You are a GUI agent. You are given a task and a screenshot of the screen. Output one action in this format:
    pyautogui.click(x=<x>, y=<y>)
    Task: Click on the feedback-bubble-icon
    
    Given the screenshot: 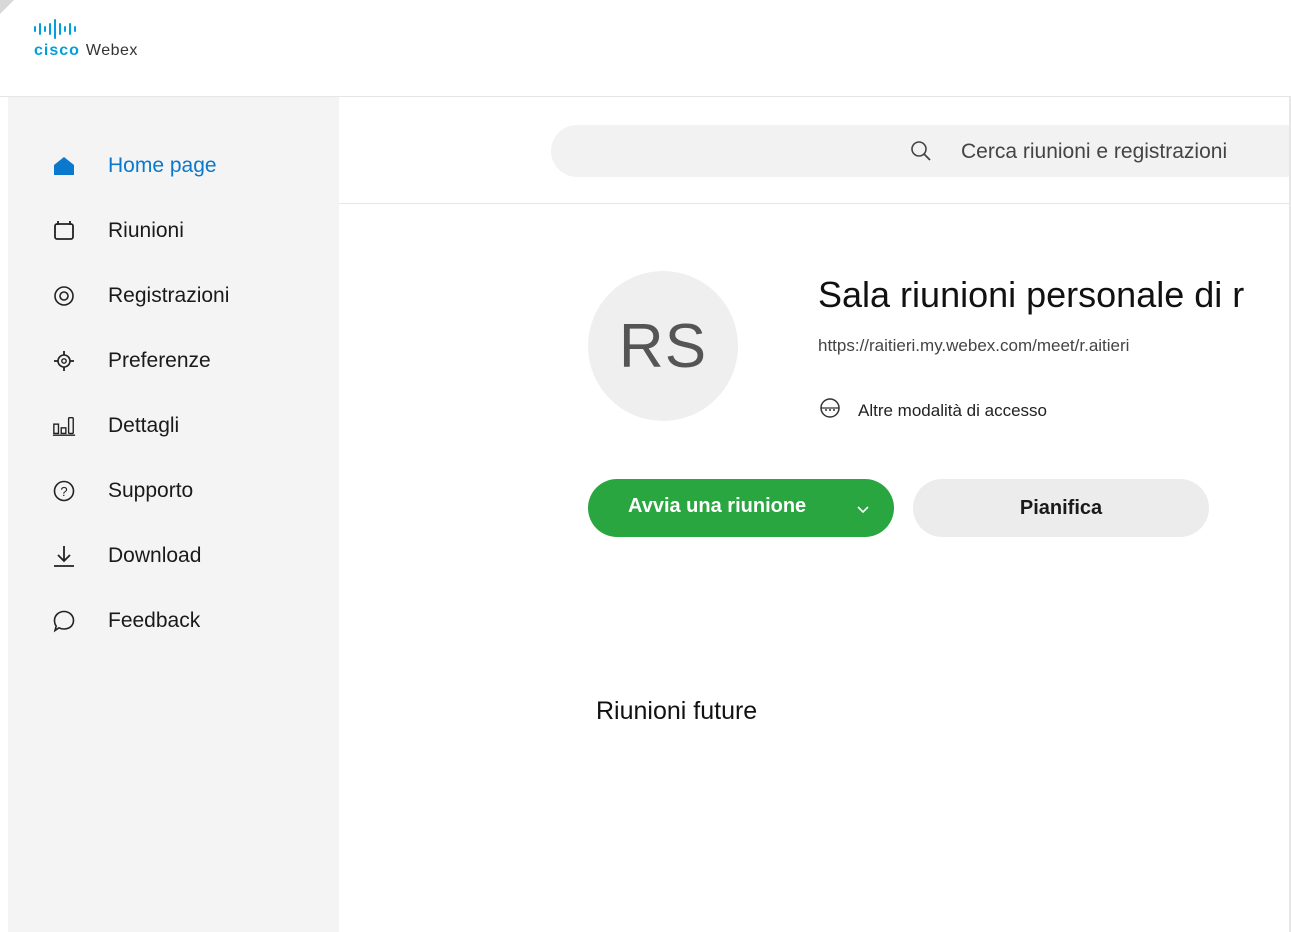 What is the action you would take?
    pyautogui.click(x=64, y=621)
    